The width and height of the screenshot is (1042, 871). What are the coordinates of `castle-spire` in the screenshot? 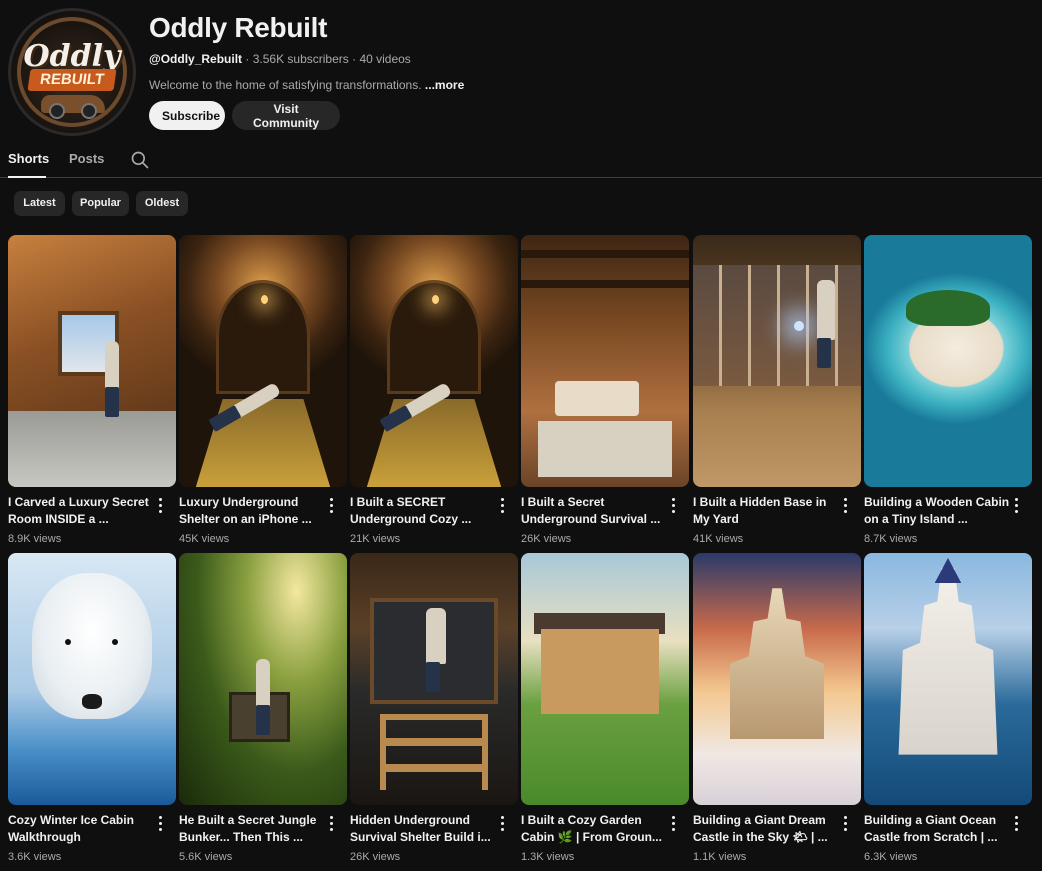 It's located at (948, 571).